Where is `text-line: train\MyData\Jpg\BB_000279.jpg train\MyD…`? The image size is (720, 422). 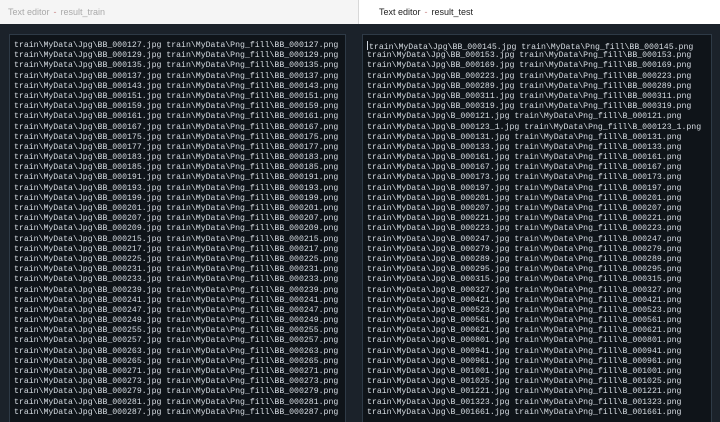
text-line: train\MyData\Jpg\BB_000279.jpg train\MyD… is located at coordinates (179, 392).